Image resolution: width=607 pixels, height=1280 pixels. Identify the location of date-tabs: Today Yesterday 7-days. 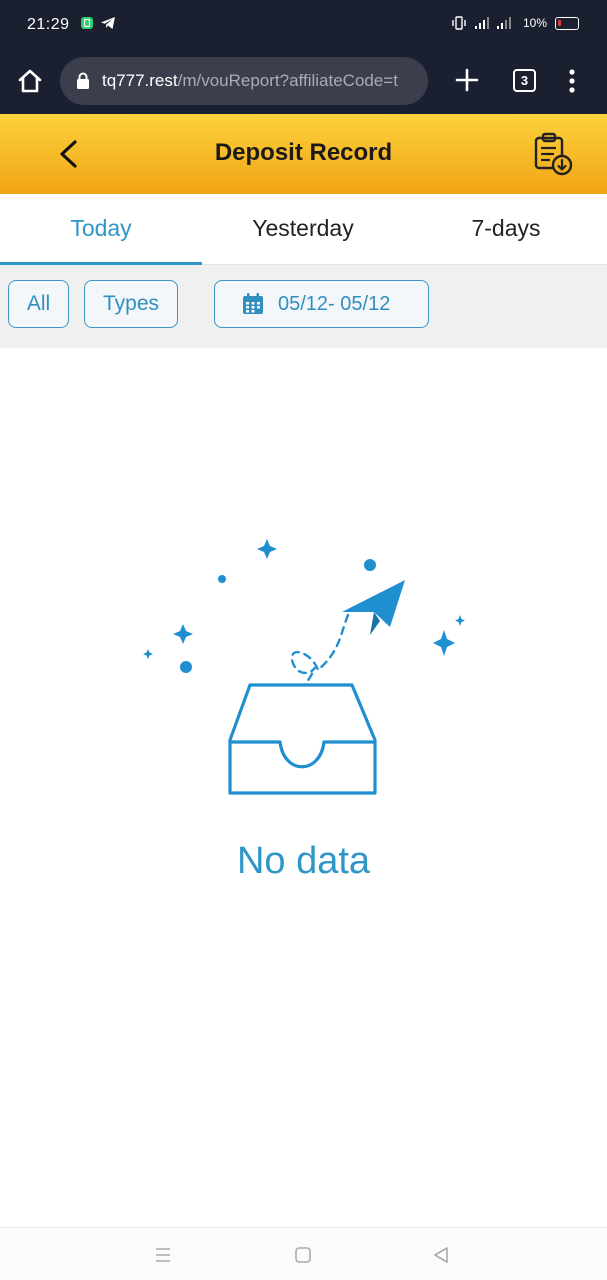
(303, 229).